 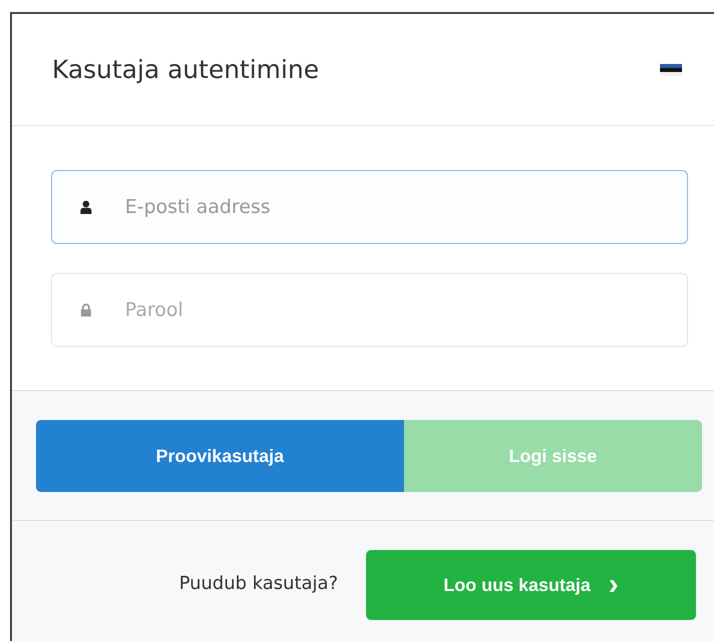 What do you see at coordinates (220, 456) in the screenshot?
I see `trial-user-button: Proovikasutaja` at bounding box center [220, 456].